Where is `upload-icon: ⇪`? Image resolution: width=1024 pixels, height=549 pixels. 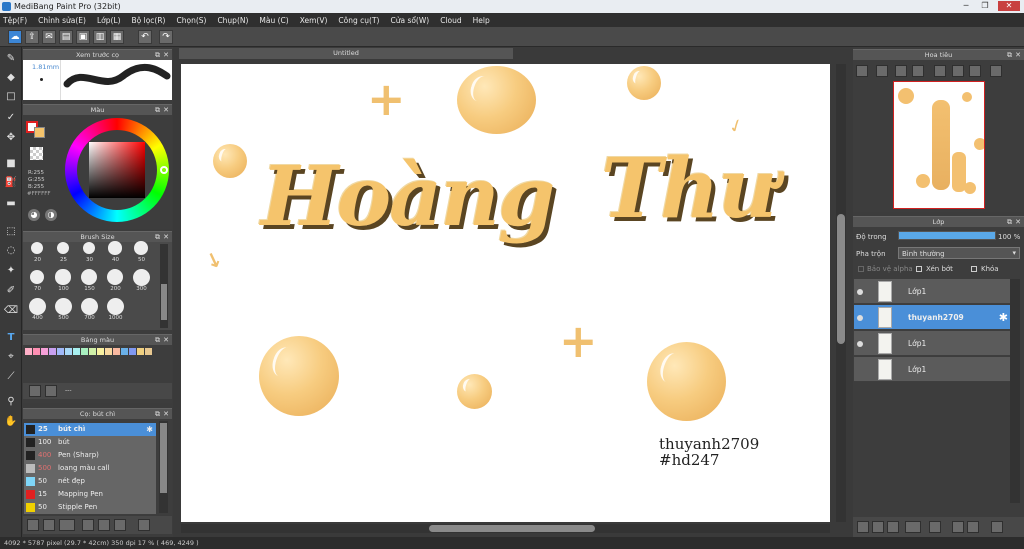
upload-icon: ⇪ is located at coordinates (32, 37).